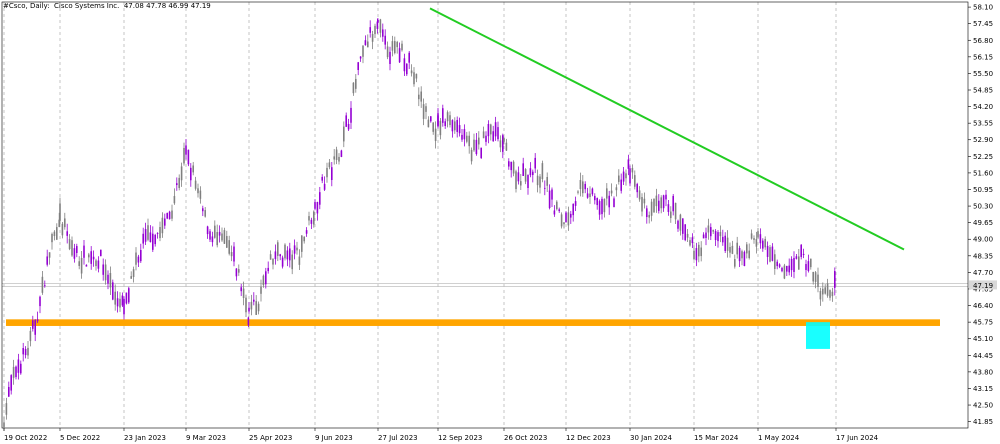 The width and height of the screenshot is (1000, 444). I want to click on y-tick-label: 43.15, so click(983, 389).